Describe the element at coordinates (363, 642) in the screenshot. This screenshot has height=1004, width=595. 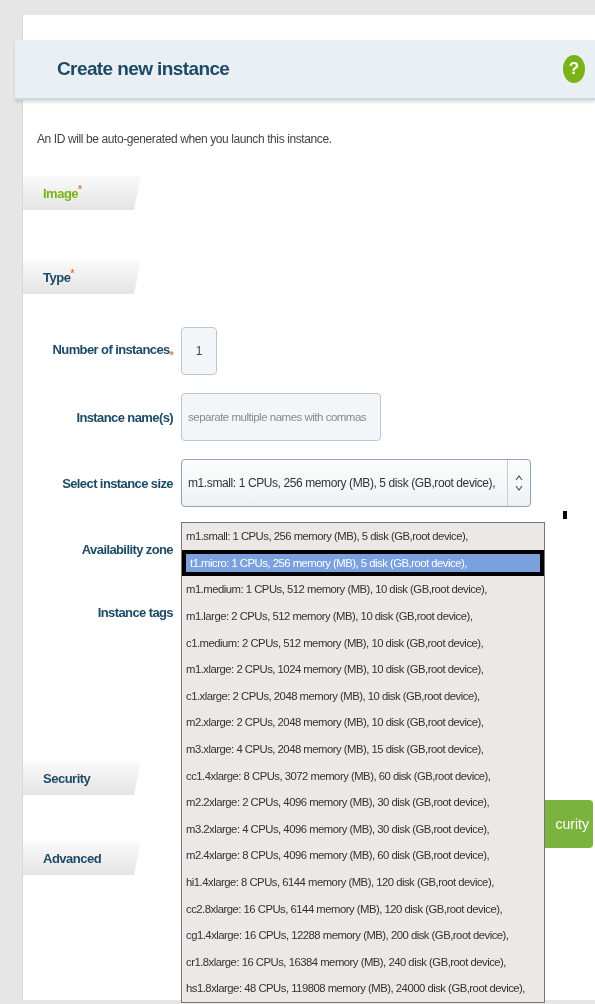
I see `dropdown-option: c1.medium: 2 CPUs, 512 memory (MB), 10 disk (GB,root device),` at that location.